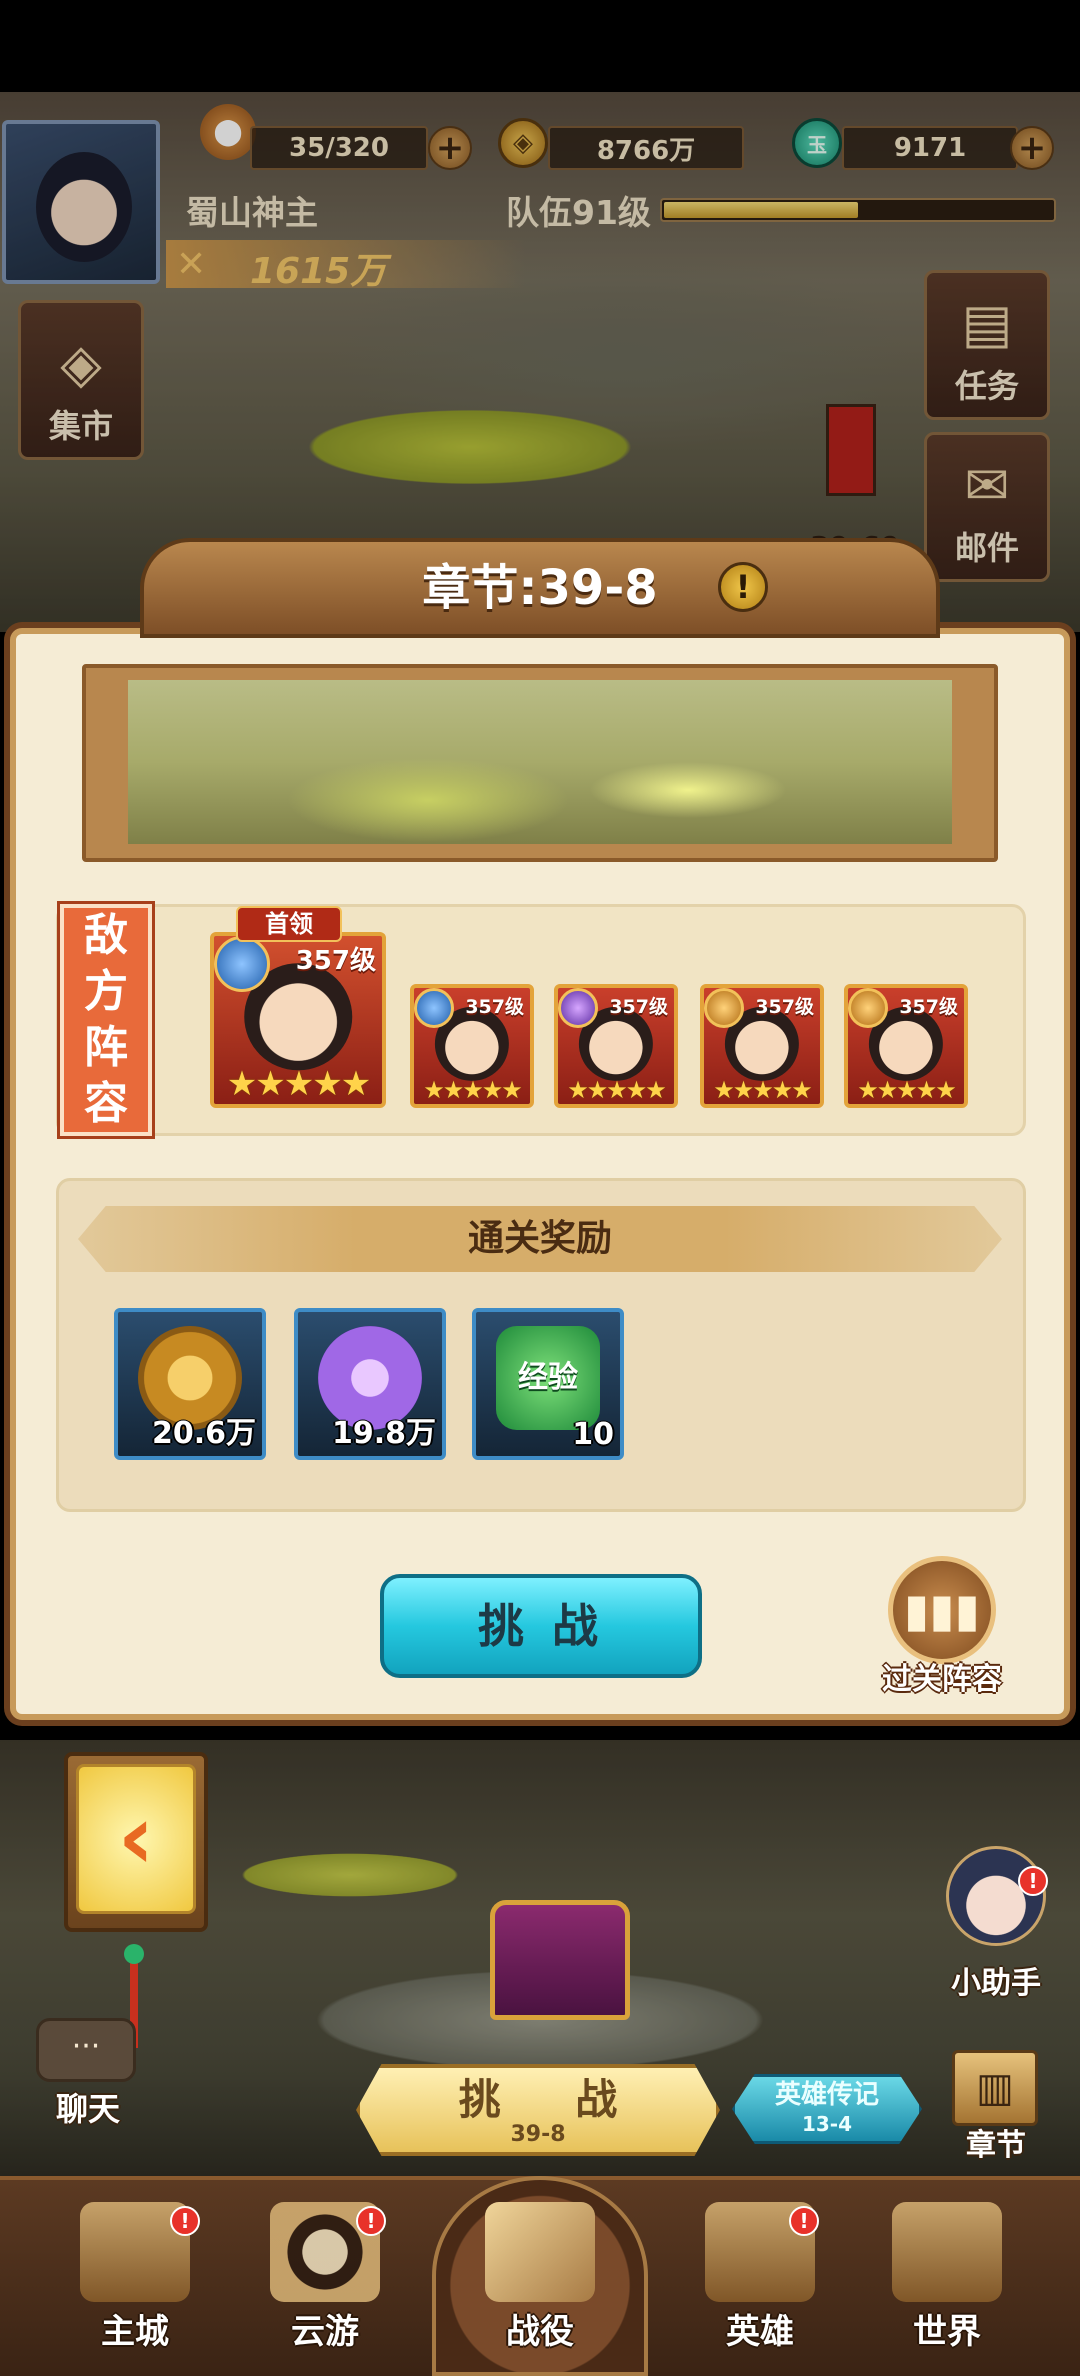 The image size is (1080, 2376). I want to click on assistant-label: 小助手, so click(996, 1980).